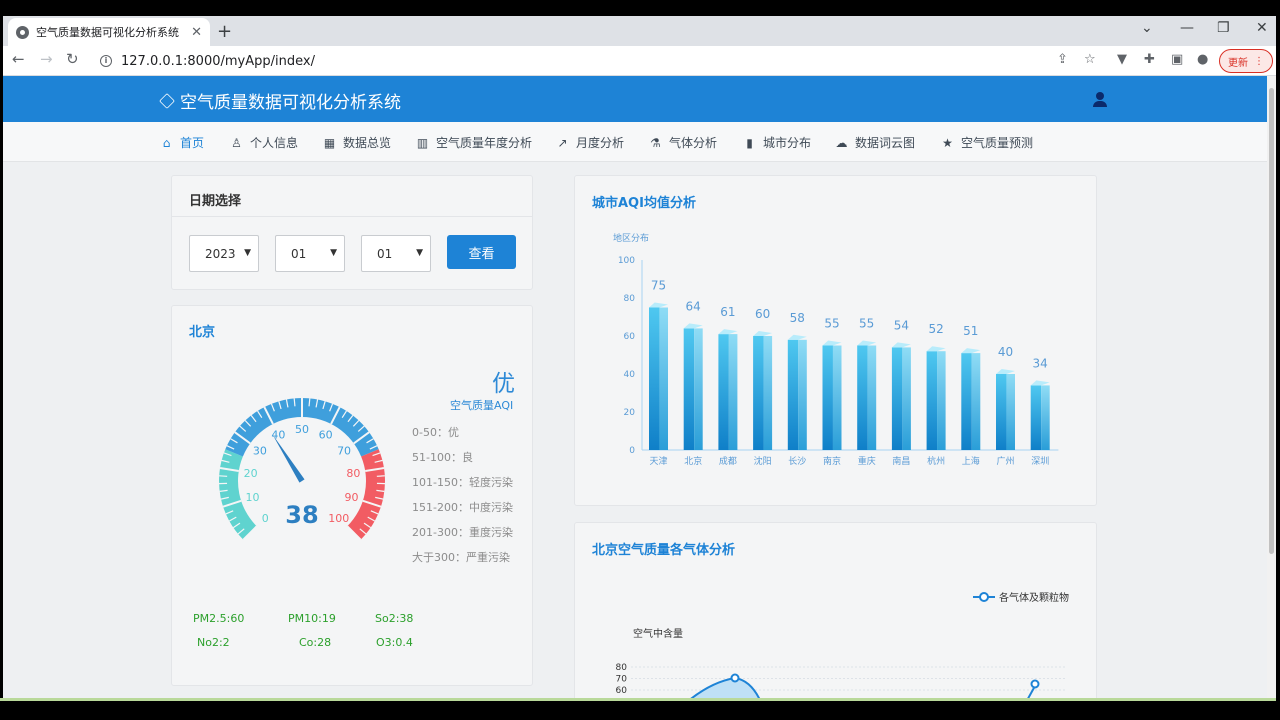 The image size is (1280, 720). Describe the element at coordinates (1100, 100) in the screenshot. I see `user-icon` at that location.